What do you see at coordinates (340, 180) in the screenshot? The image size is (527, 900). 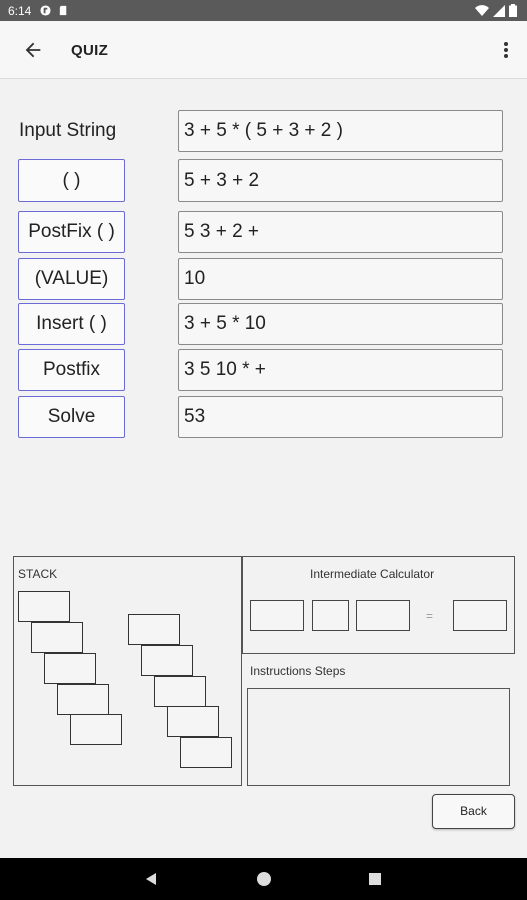 I see `parentheses-field: 5 + 3 + 2` at bounding box center [340, 180].